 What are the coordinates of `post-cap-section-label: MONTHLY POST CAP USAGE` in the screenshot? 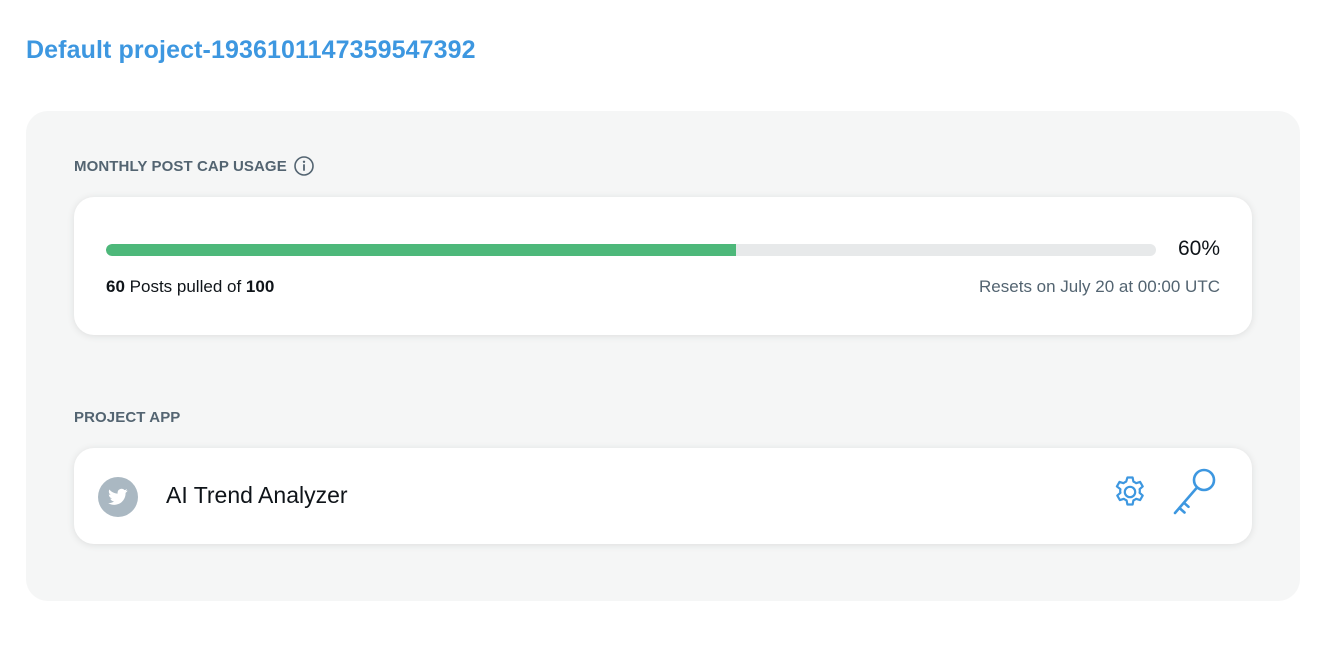 It's located at (194, 166).